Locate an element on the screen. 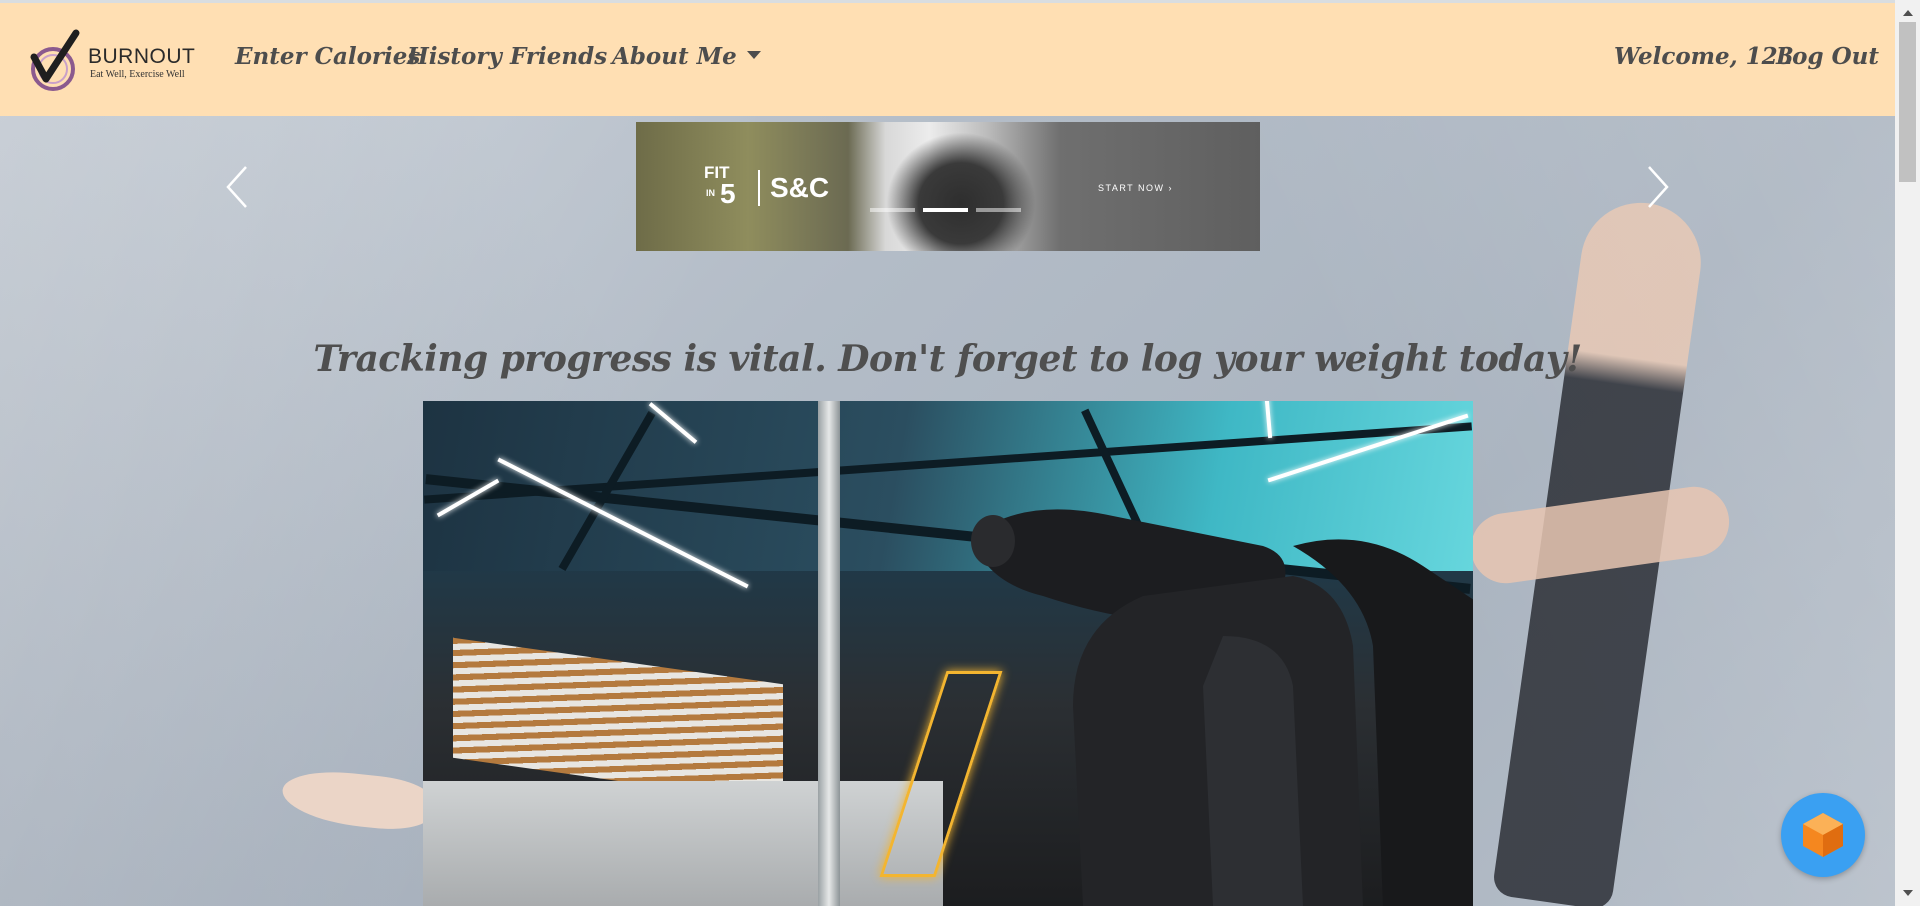 The image size is (1920, 906). chat-button is located at coordinates (1823, 835).